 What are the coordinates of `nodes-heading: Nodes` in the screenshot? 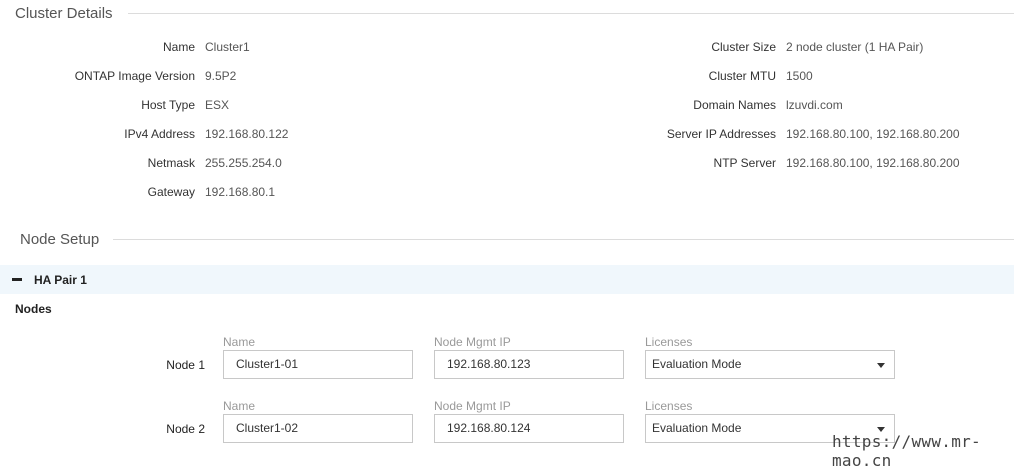 It's located at (33, 309).